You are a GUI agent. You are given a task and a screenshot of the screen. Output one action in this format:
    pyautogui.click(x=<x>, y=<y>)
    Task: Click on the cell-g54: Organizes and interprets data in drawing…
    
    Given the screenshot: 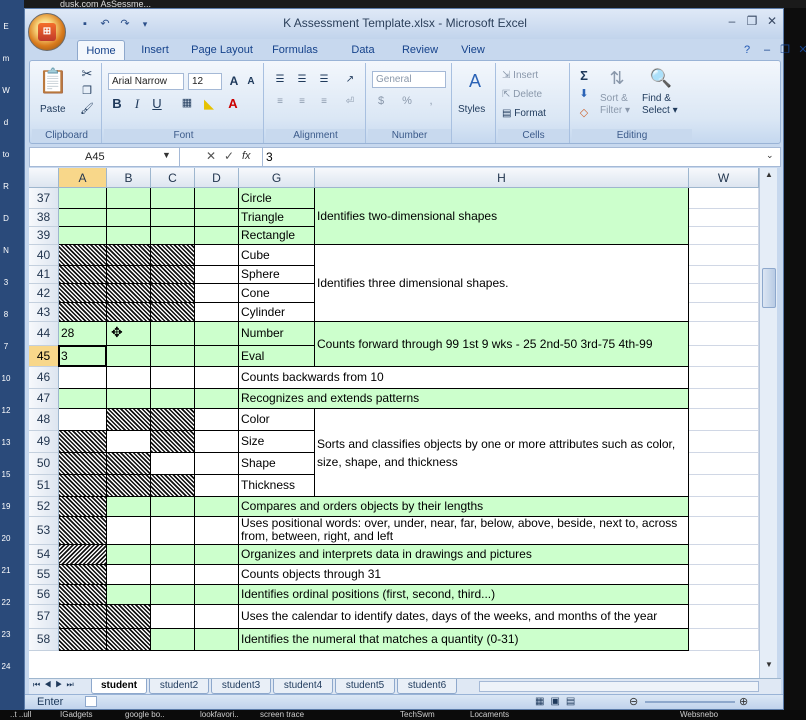 What is the action you would take?
    pyautogui.click(x=464, y=555)
    